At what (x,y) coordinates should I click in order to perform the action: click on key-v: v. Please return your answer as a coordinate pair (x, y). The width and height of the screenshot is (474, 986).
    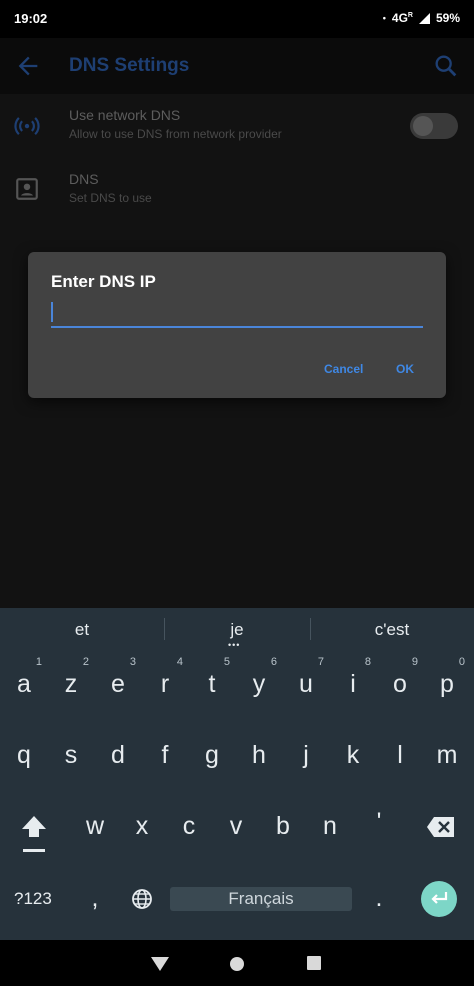
    Looking at the image, I should click on (236, 826).